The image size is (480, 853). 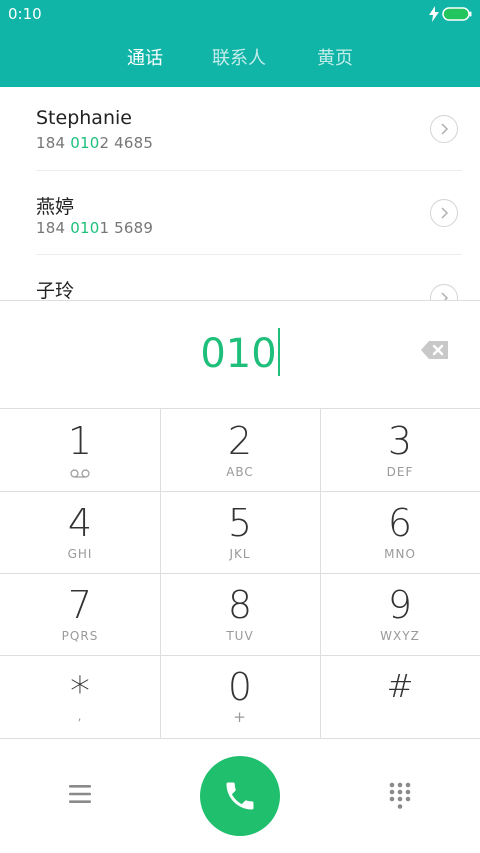 I want to click on key-7: 7 PQRS, so click(x=80, y=614).